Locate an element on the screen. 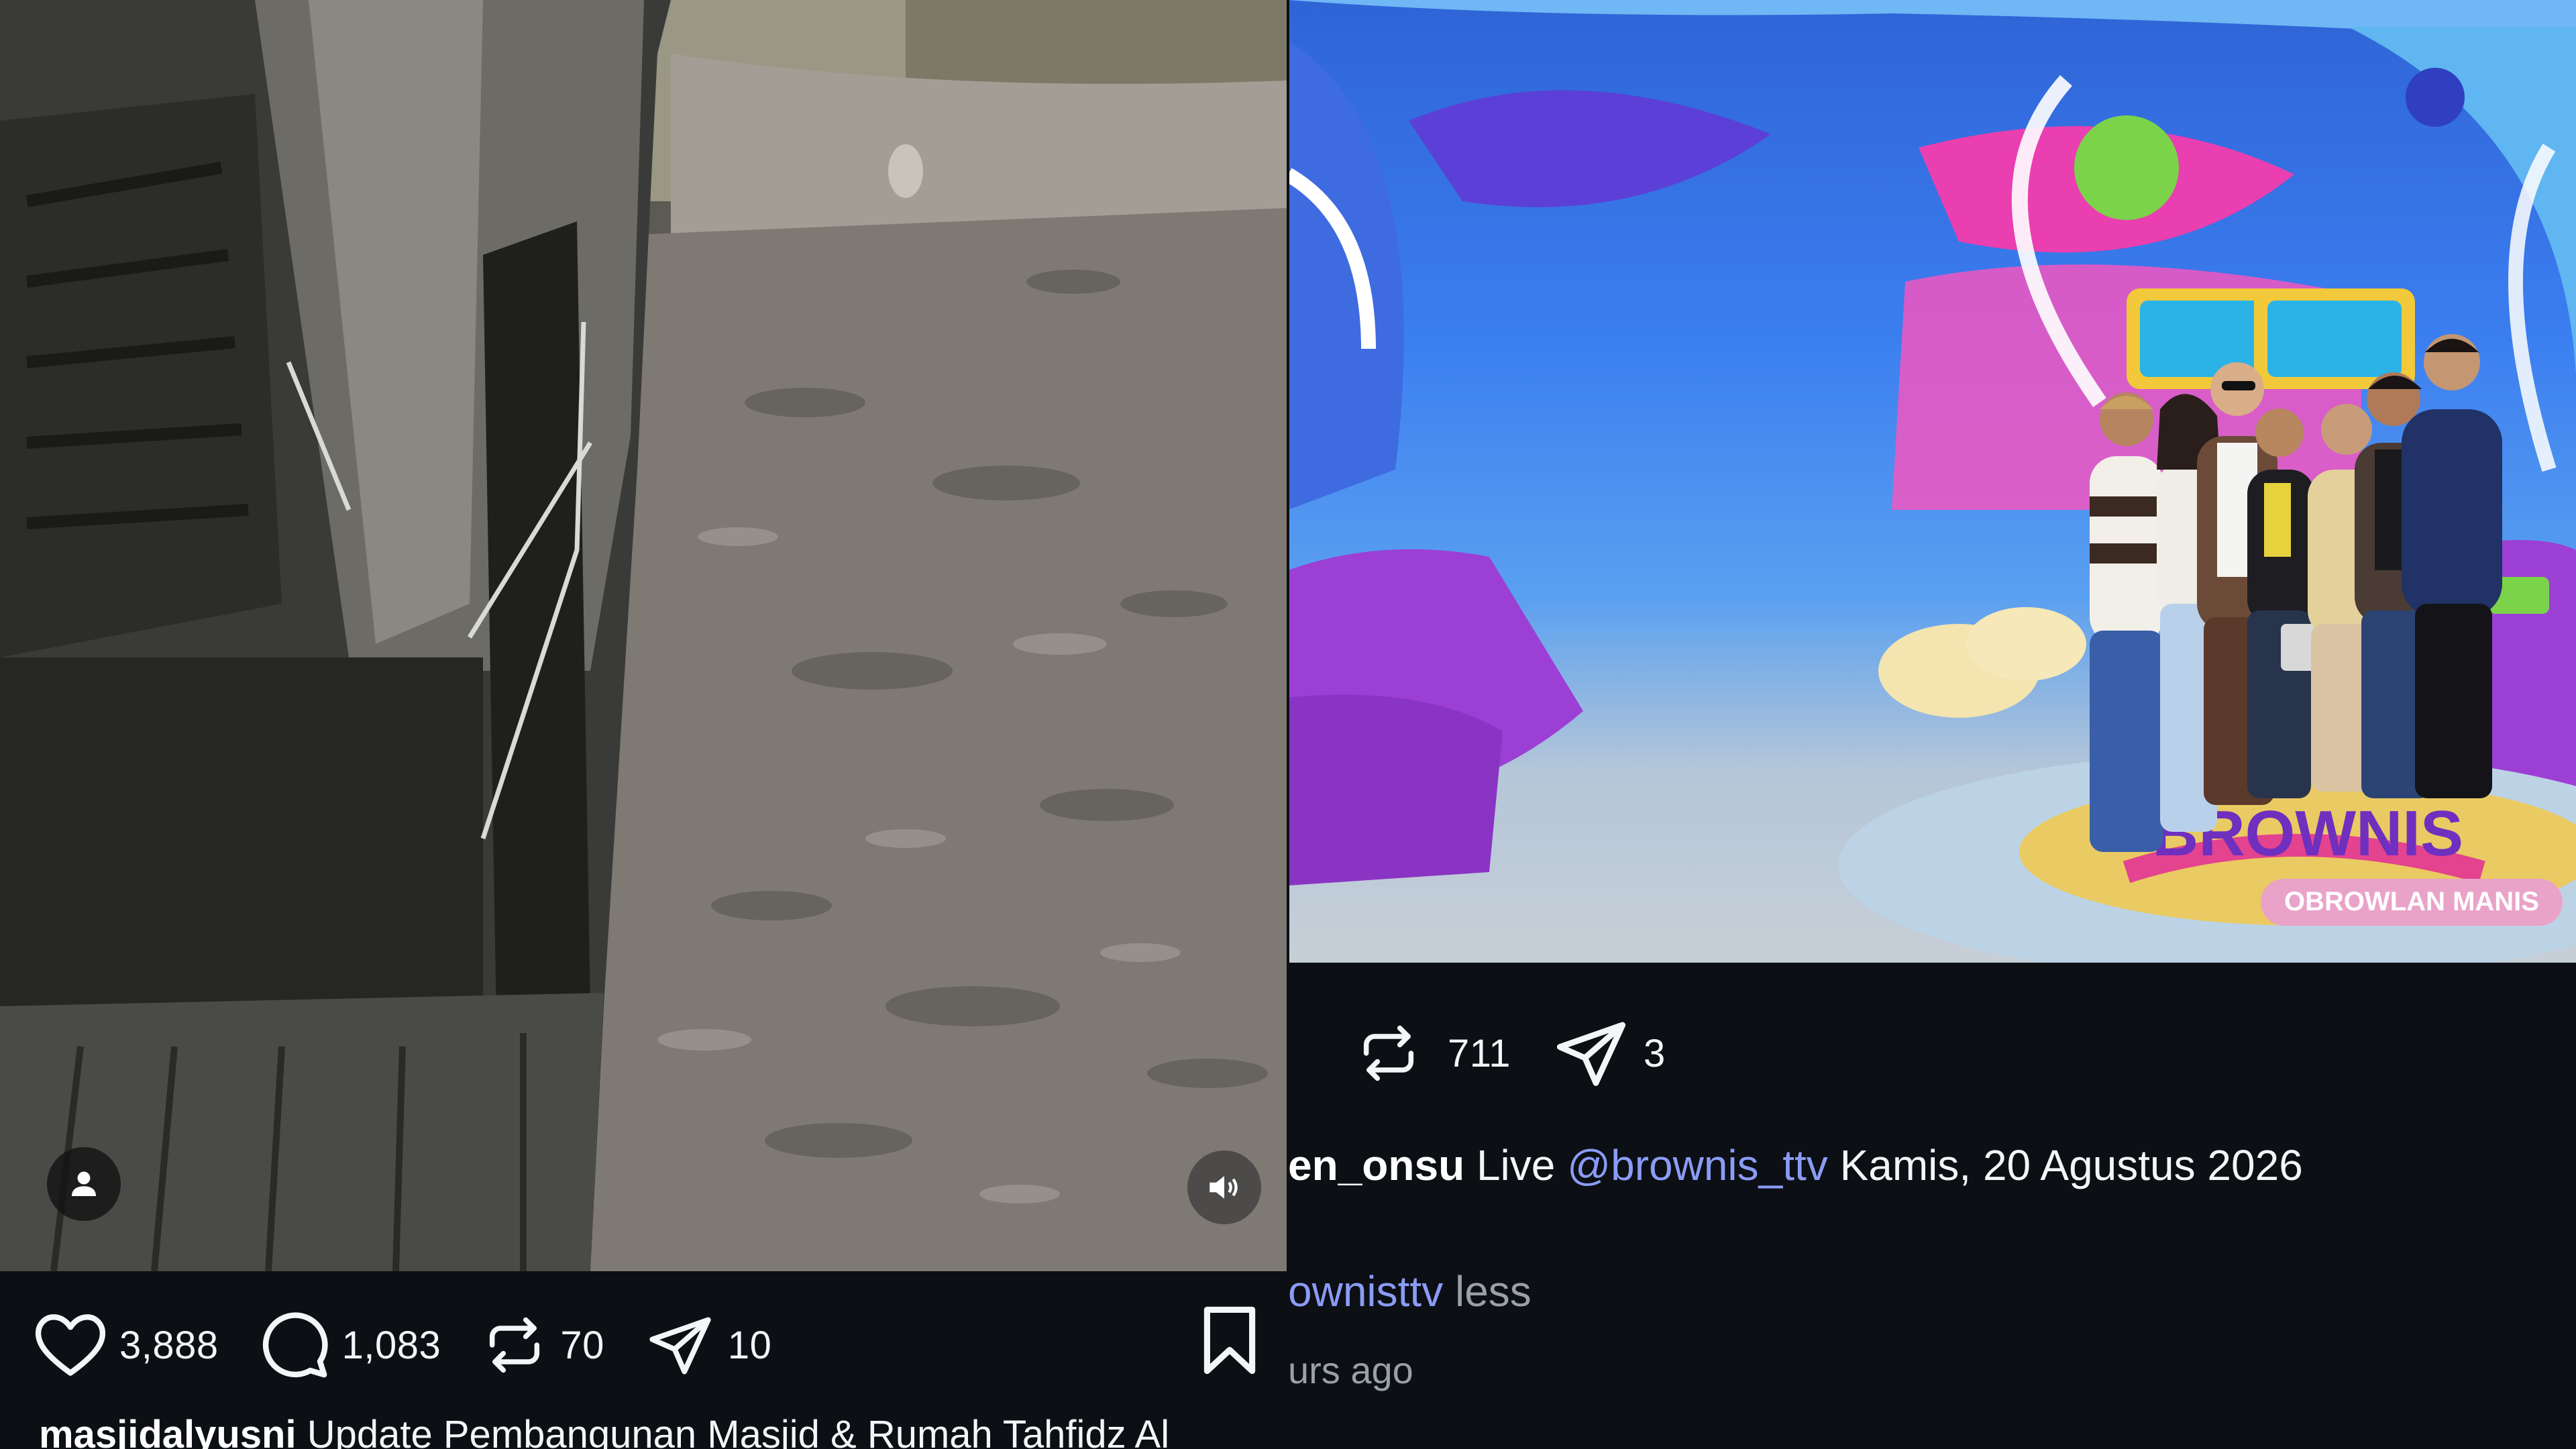  share-button: 10 is located at coordinates (708, 1345).